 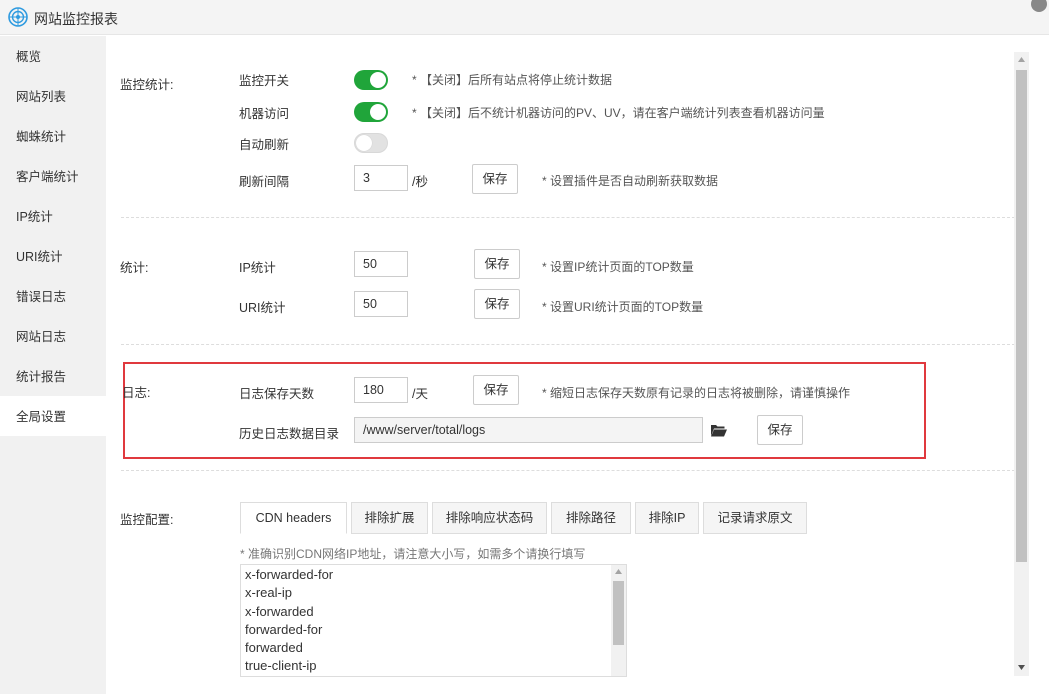 I want to click on main-scrollbar, so click(x=1021, y=364).